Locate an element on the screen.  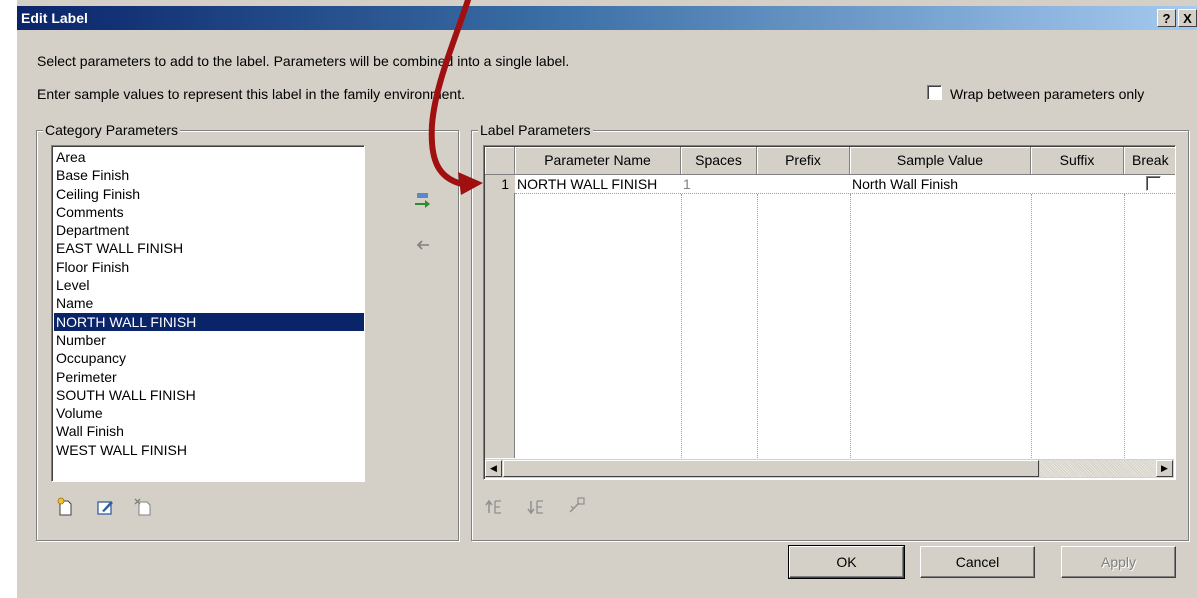
remove-from-label-arrow-icon is located at coordinates (422, 245).